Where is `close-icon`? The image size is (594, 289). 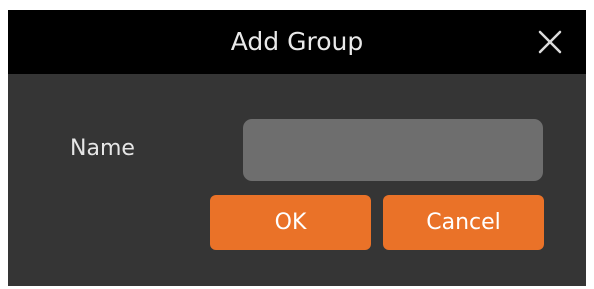 close-icon is located at coordinates (550, 42).